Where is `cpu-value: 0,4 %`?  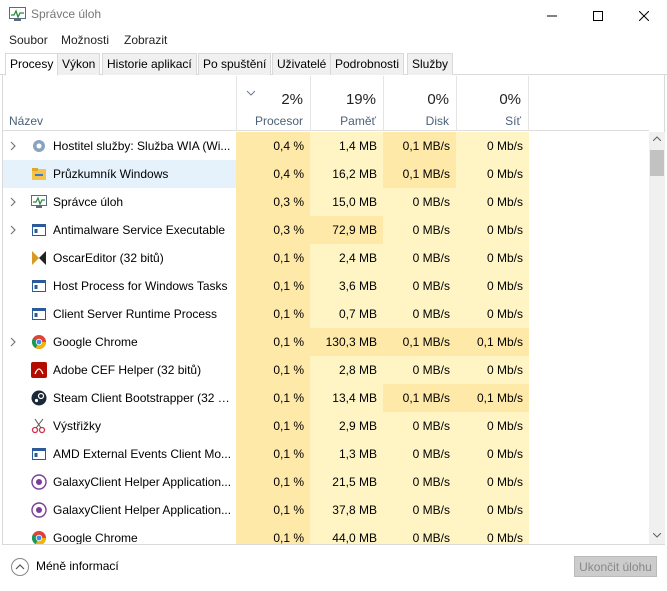
cpu-value: 0,4 % is located at coordinates (273, 146).